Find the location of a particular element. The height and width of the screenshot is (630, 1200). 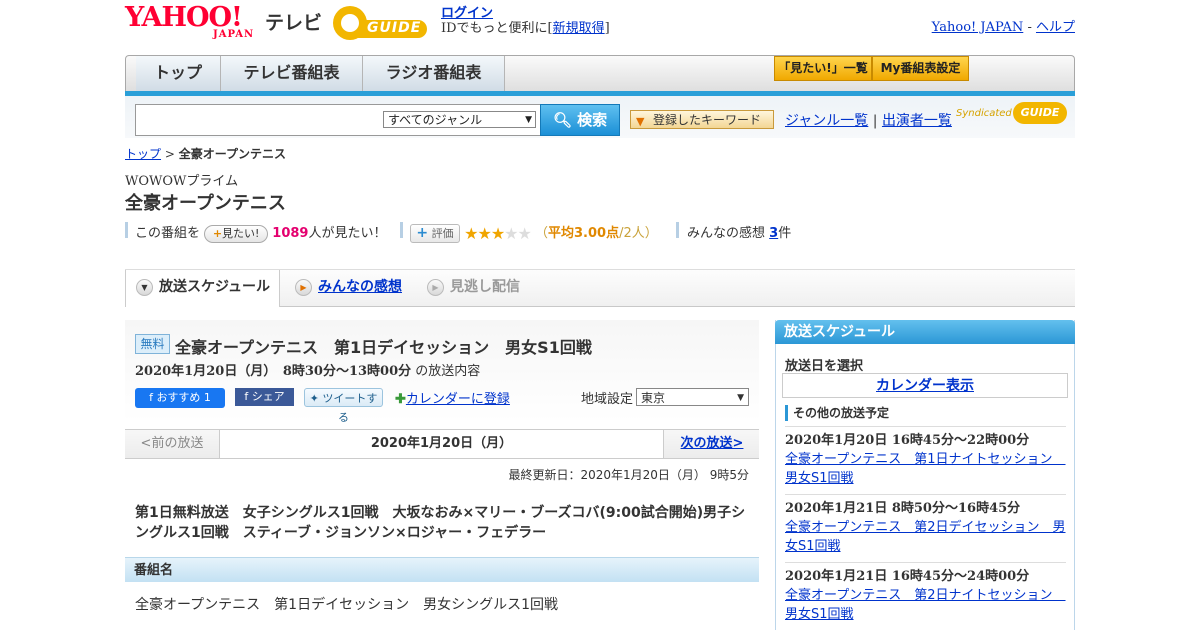

schedule-entry-date: 2020年1月21日 8時50分～16時45分 is located at coordinates (903, 508).